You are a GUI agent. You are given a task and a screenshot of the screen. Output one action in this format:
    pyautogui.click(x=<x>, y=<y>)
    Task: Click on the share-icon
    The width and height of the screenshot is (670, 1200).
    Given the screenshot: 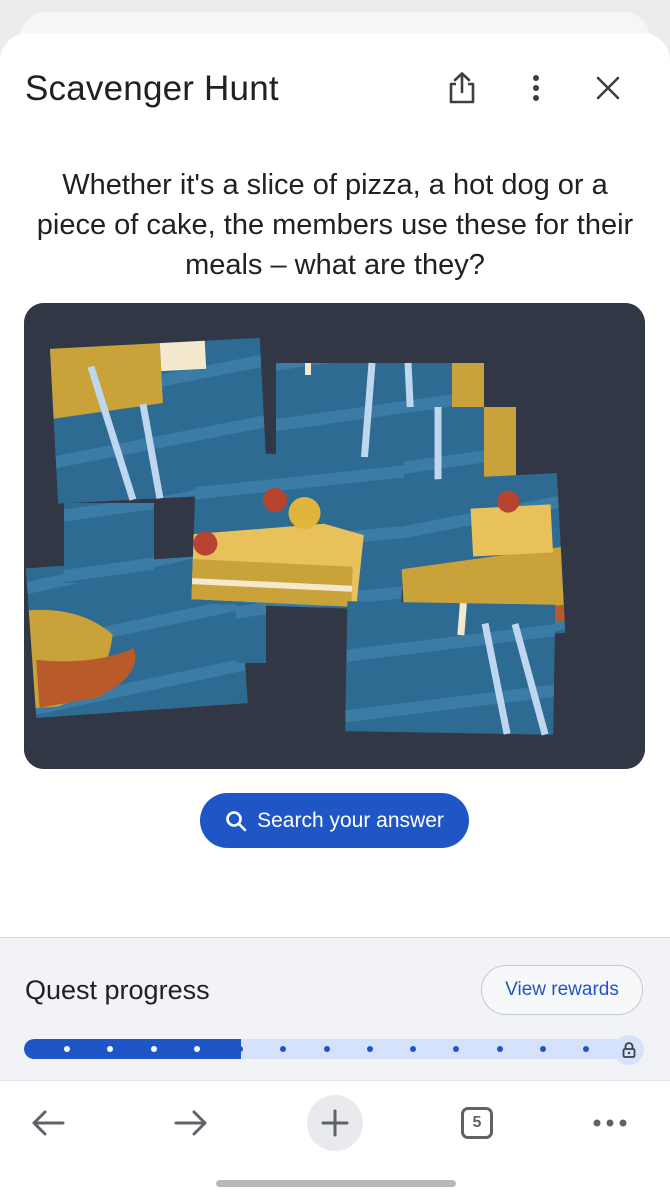 What is the action you would take?
    pyautogui.click(x=462, y=88)
    